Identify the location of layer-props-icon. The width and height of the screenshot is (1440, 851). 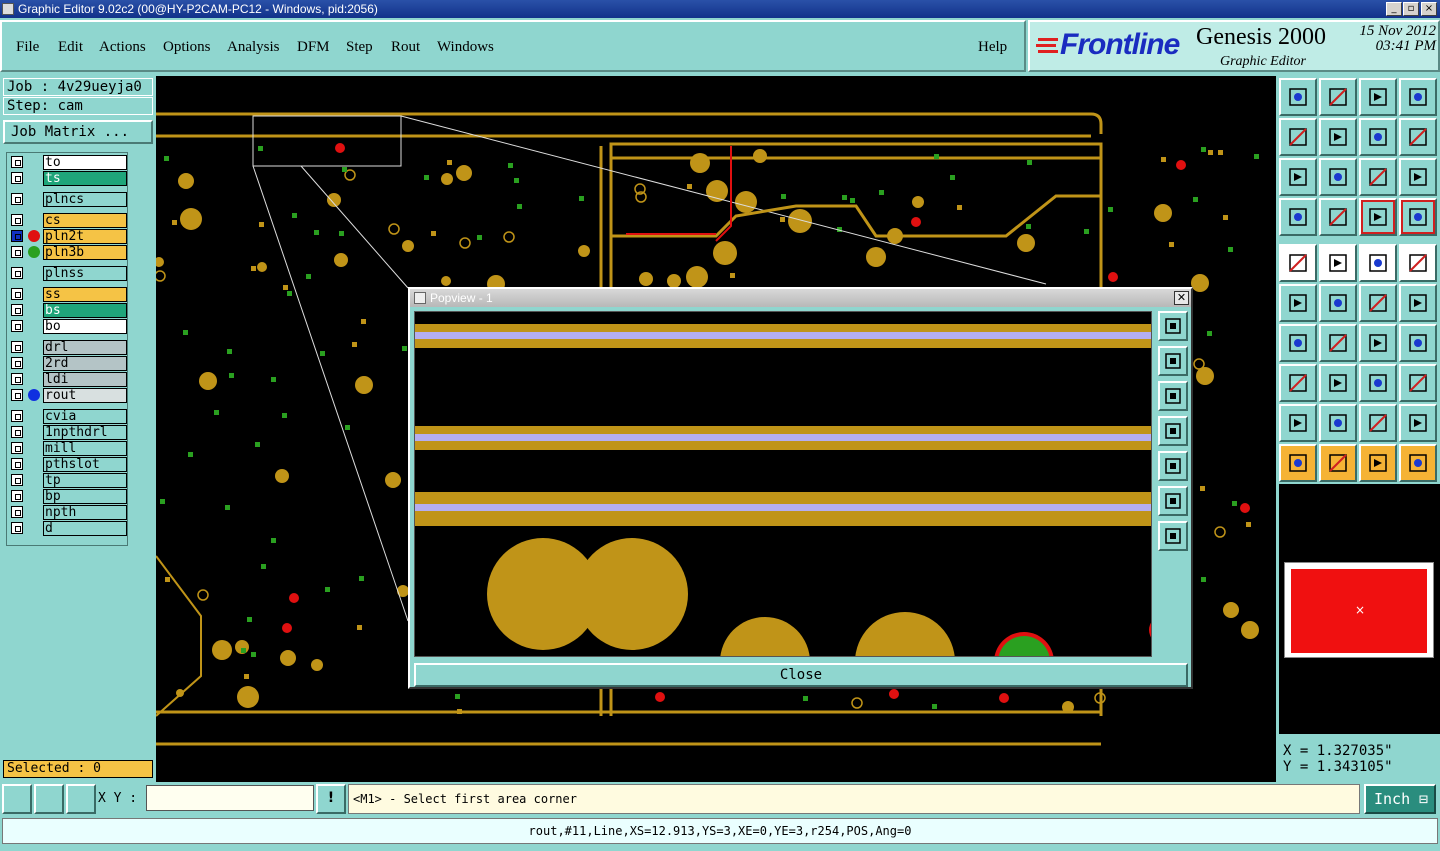
(1298, 217).